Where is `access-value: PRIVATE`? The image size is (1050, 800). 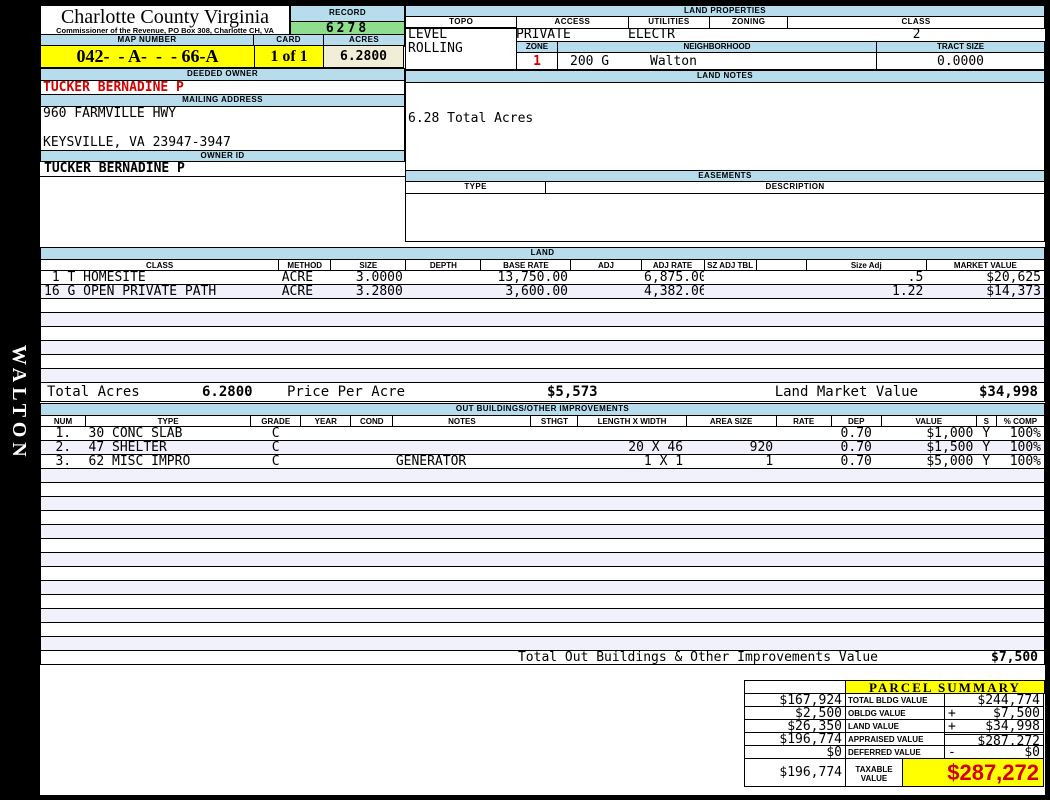 access-value: PRIVATE is located at coordinates (543, 34).